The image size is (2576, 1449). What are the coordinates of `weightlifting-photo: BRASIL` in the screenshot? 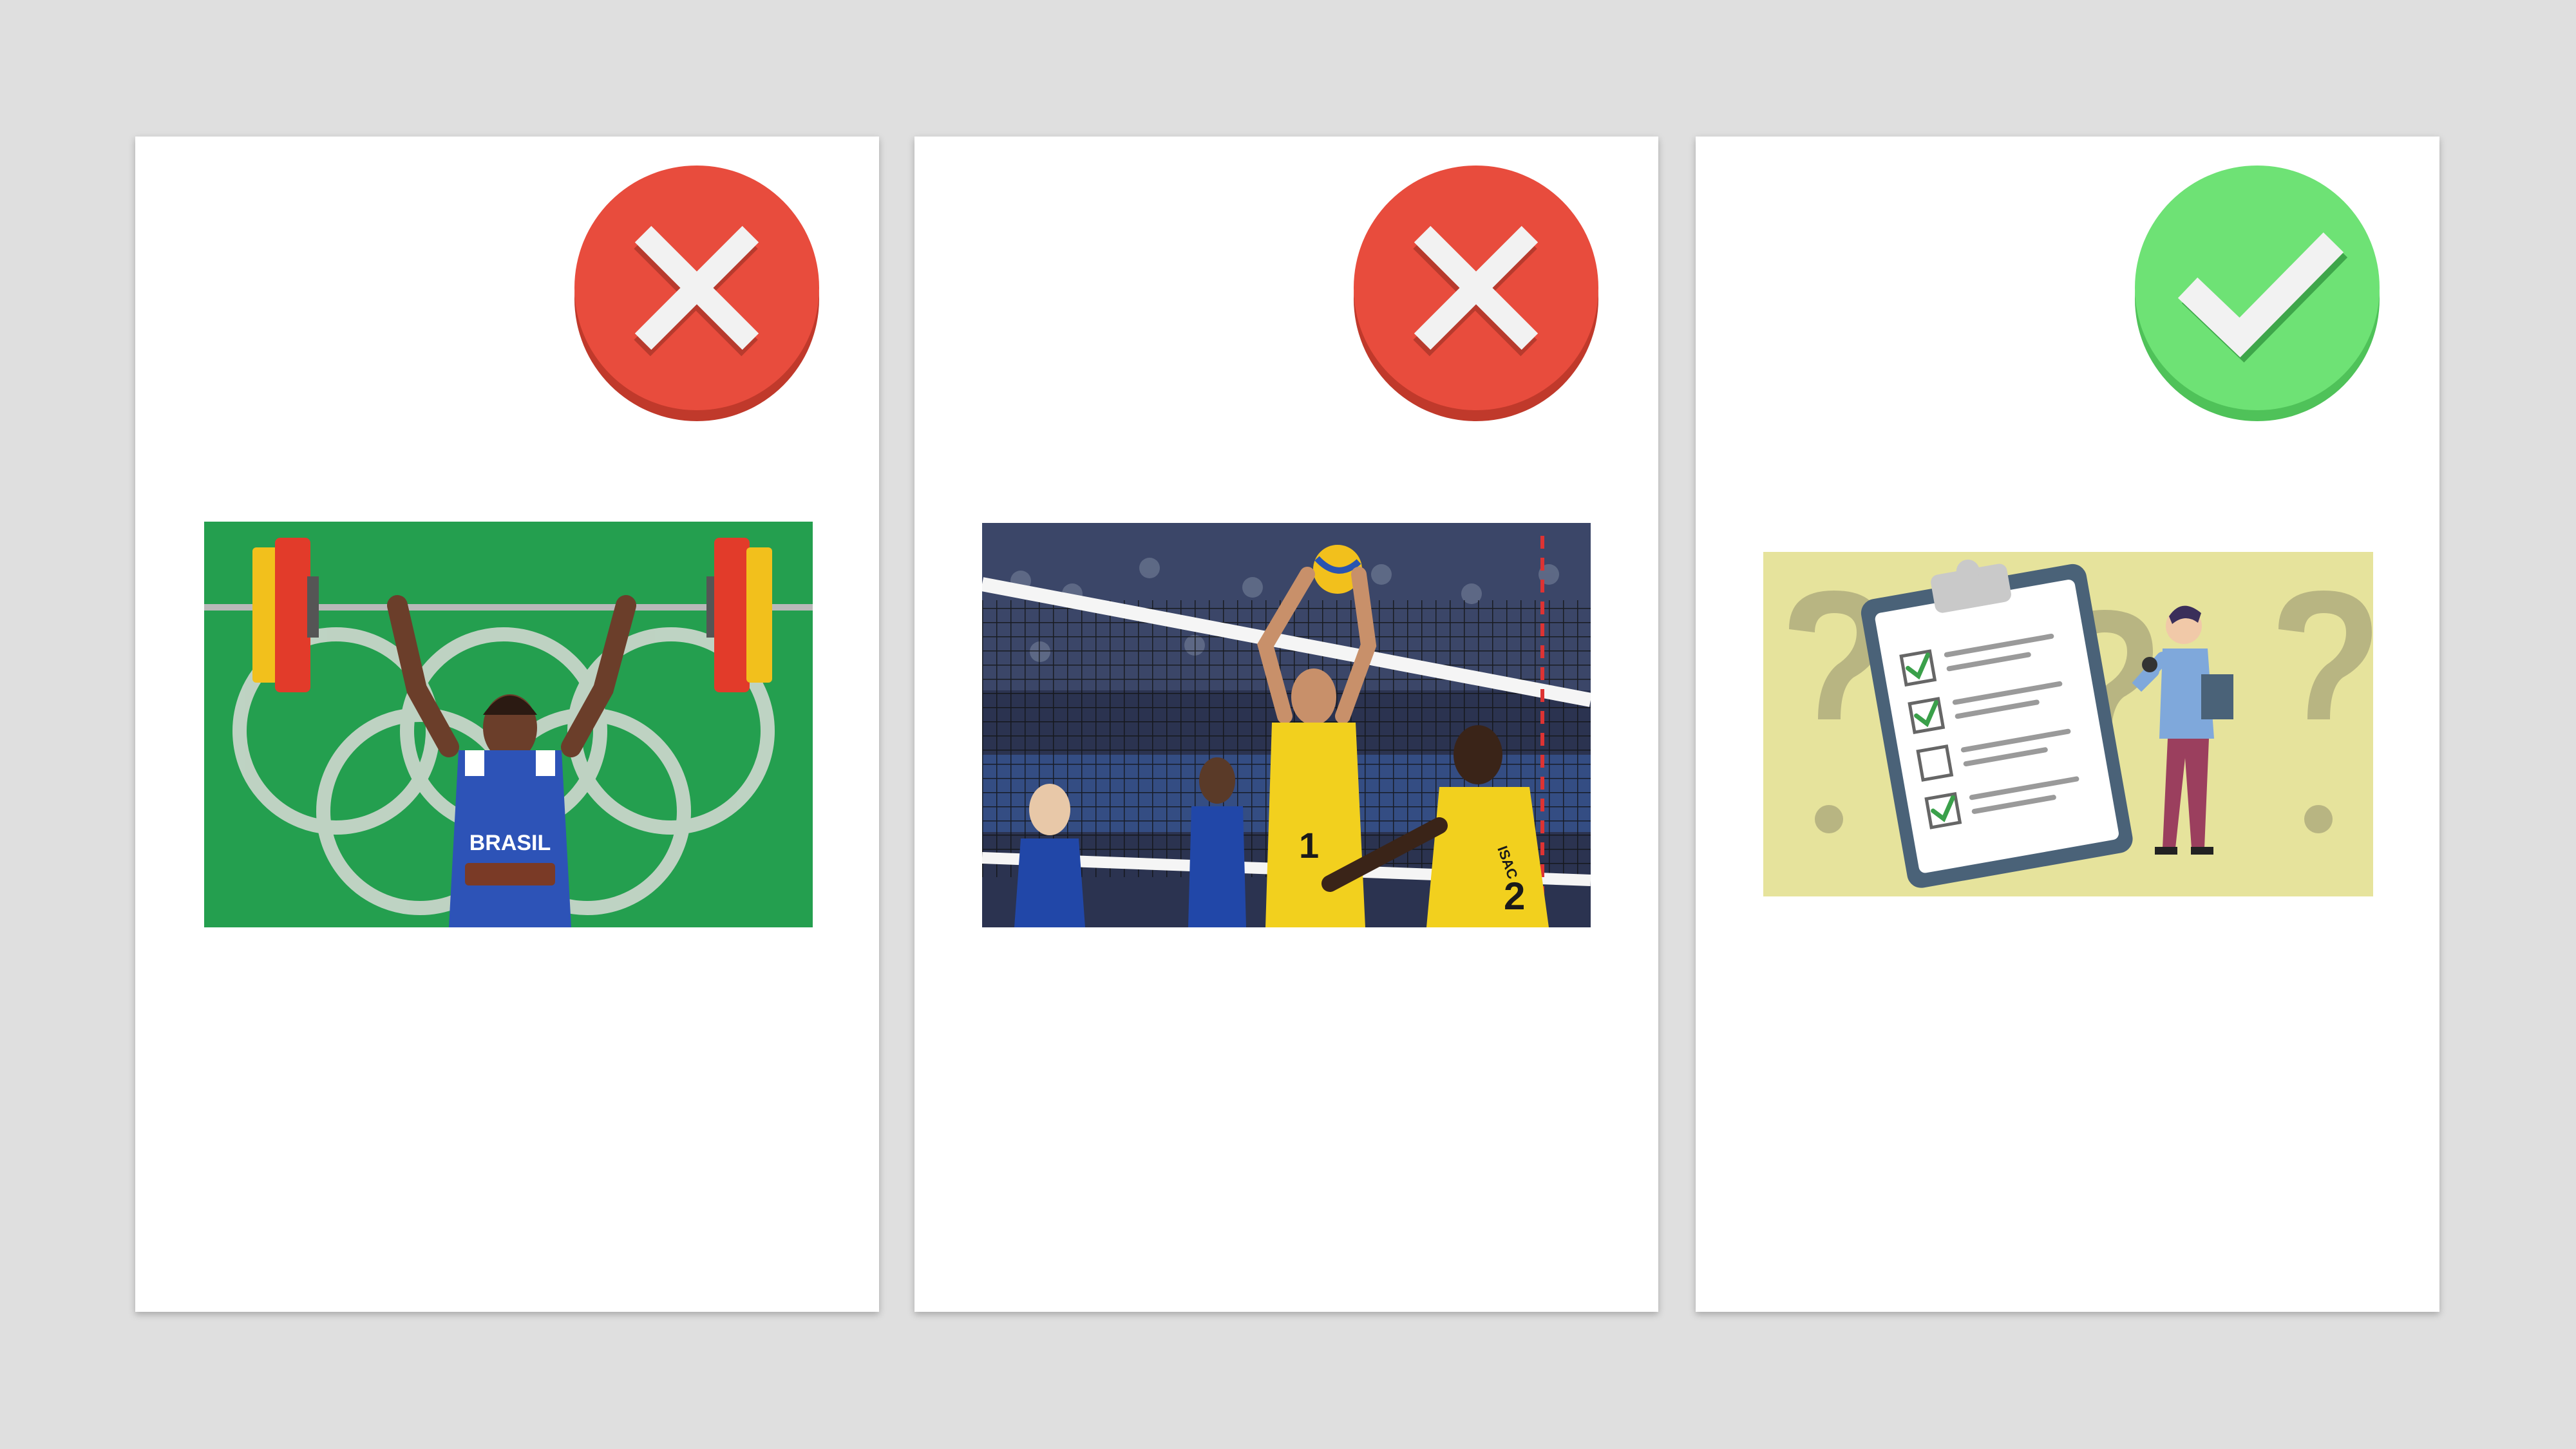 It's located at (509, 724).